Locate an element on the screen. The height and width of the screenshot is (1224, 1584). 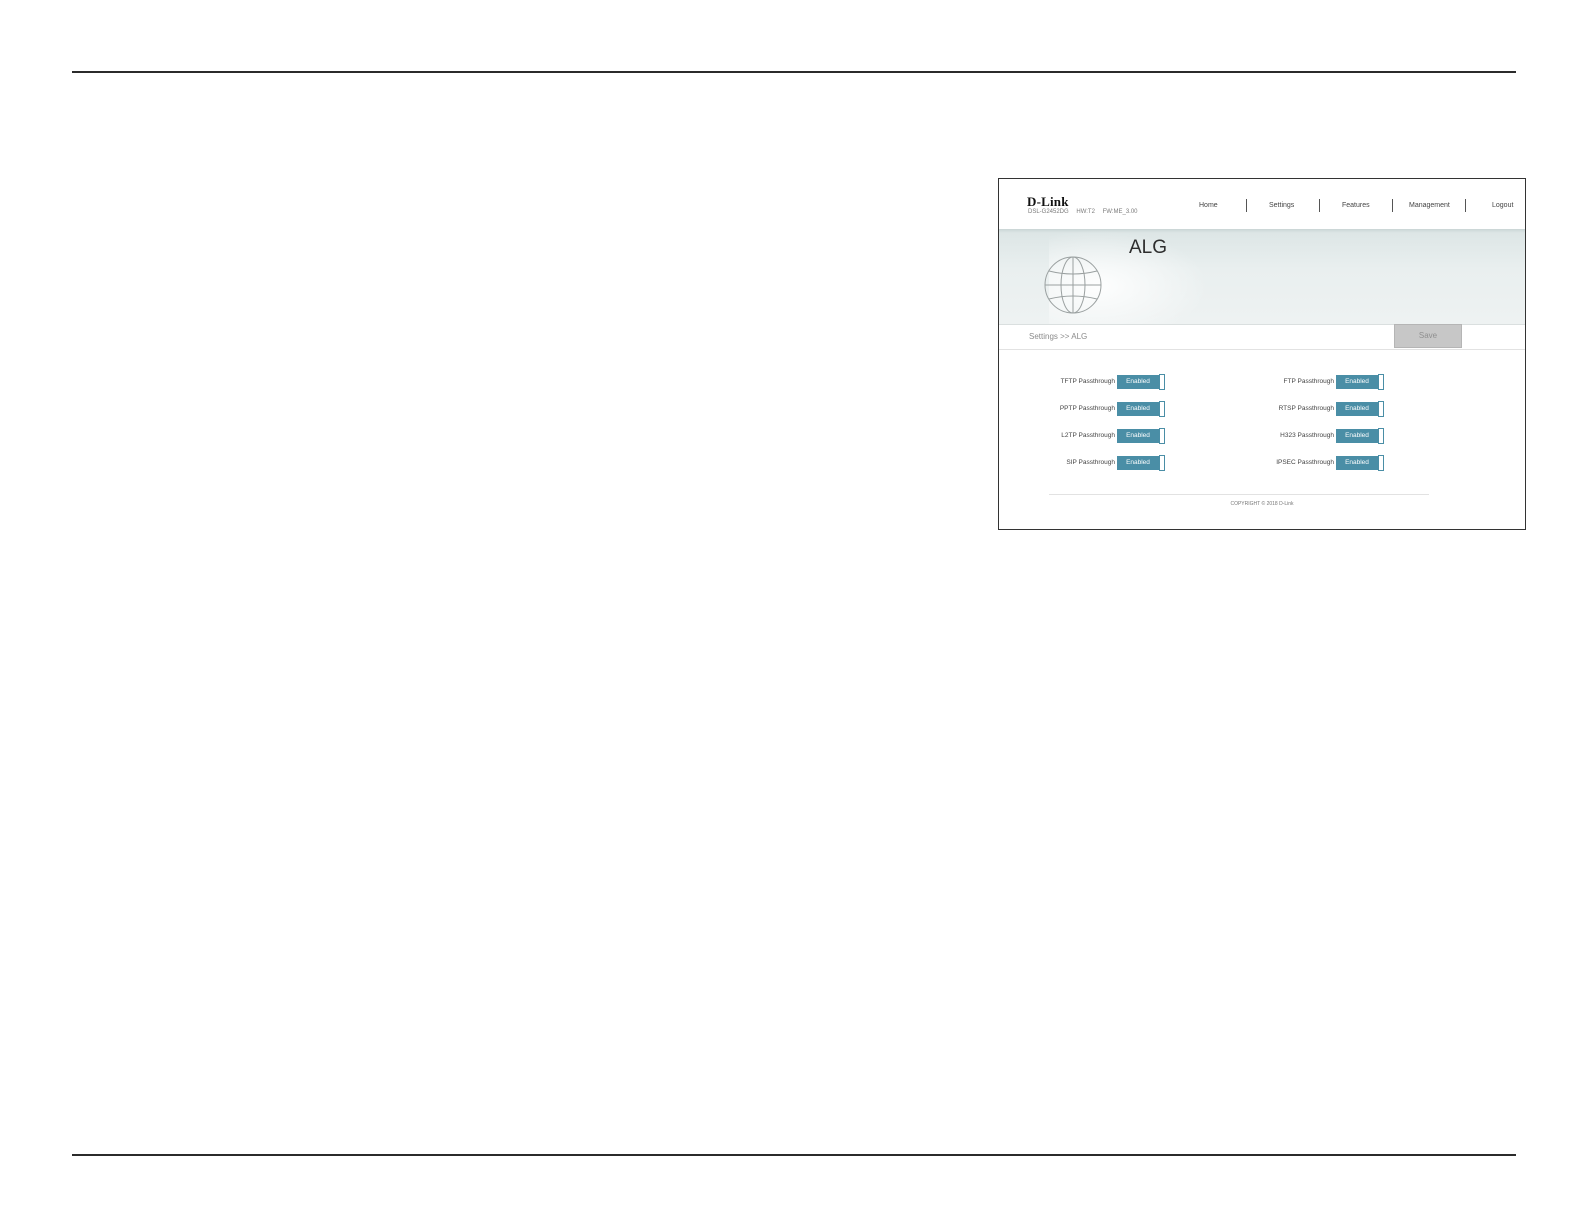
hardware-version: HW:T2 is located at coordinates (1085, 212).